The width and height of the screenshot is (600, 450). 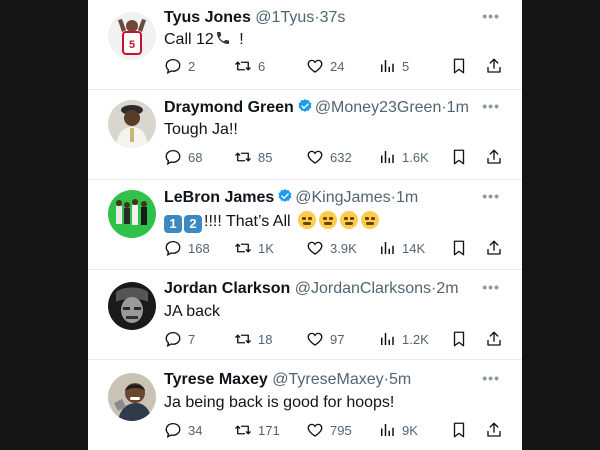 I want to click on tweet-actions: 34 171 795 9K, so click(x=334, y=430).